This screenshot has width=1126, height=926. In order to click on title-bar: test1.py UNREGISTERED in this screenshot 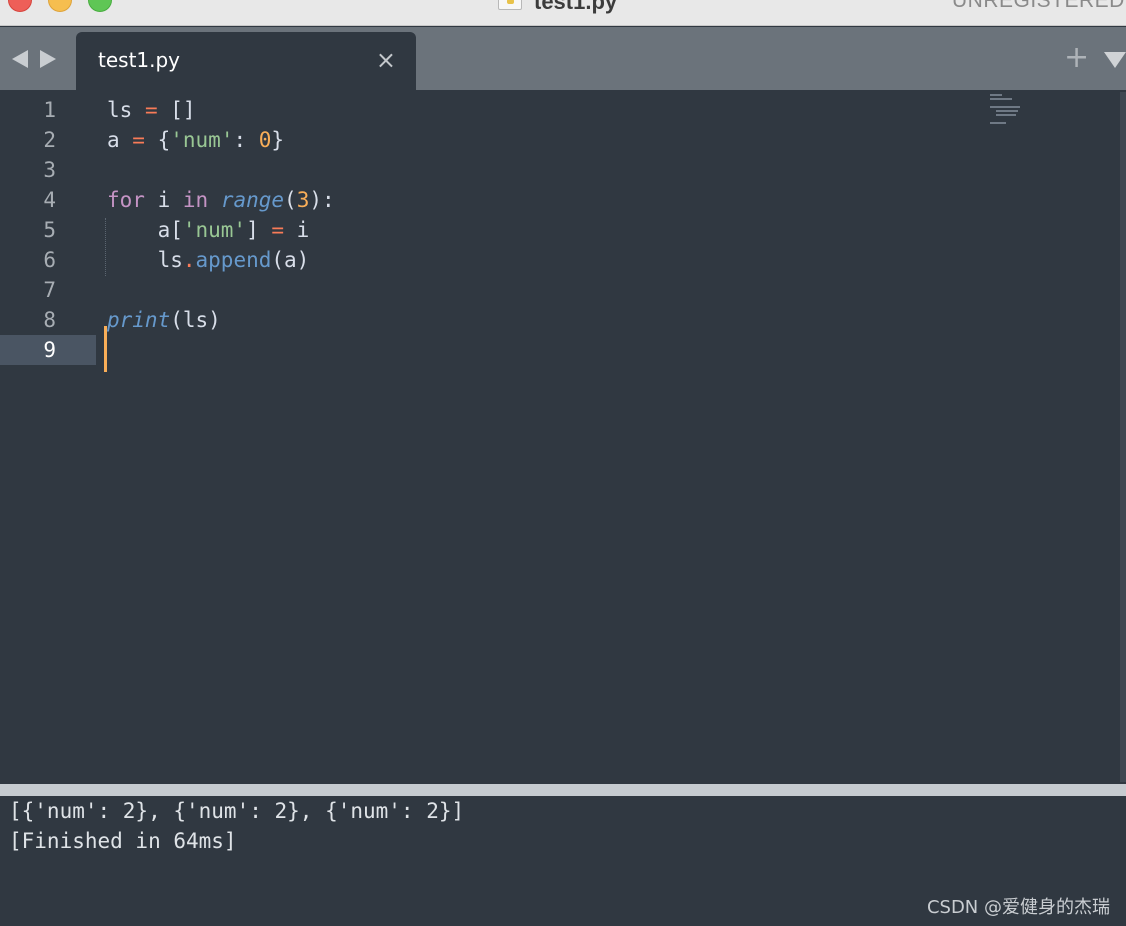, I will do `click(563, 13)`.